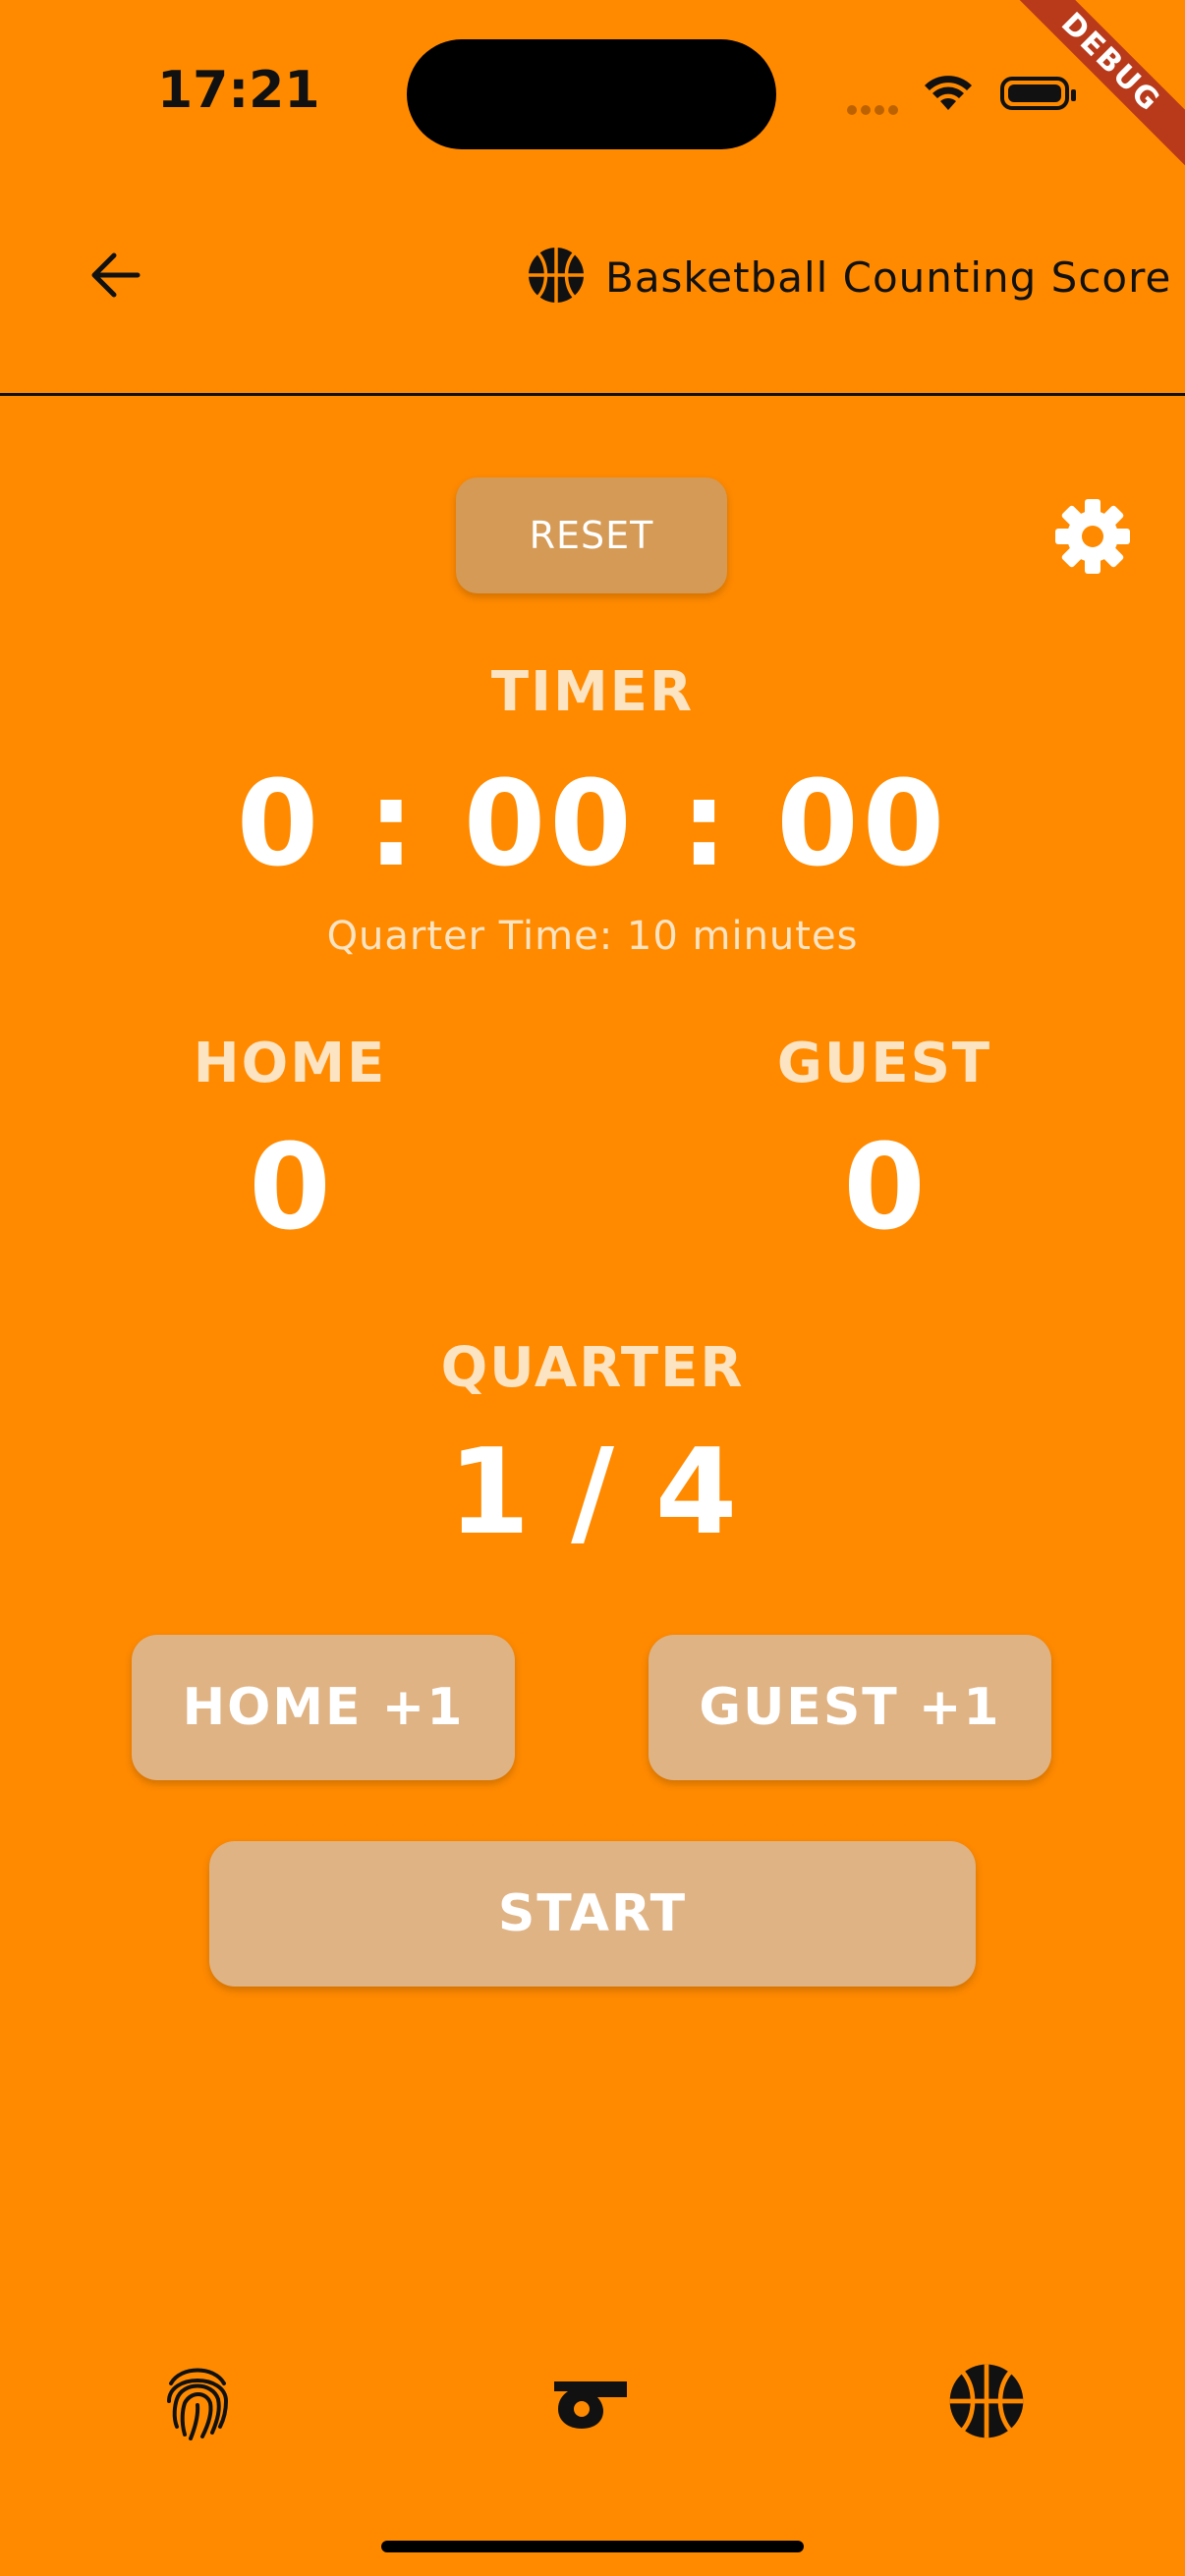 Image resolution: width=1185 pixels, height=2576 pixels. Describe the element at coordinates (592, 824) in the screenshot. I see `timer-value: 0 : 00 : 00` at that location.